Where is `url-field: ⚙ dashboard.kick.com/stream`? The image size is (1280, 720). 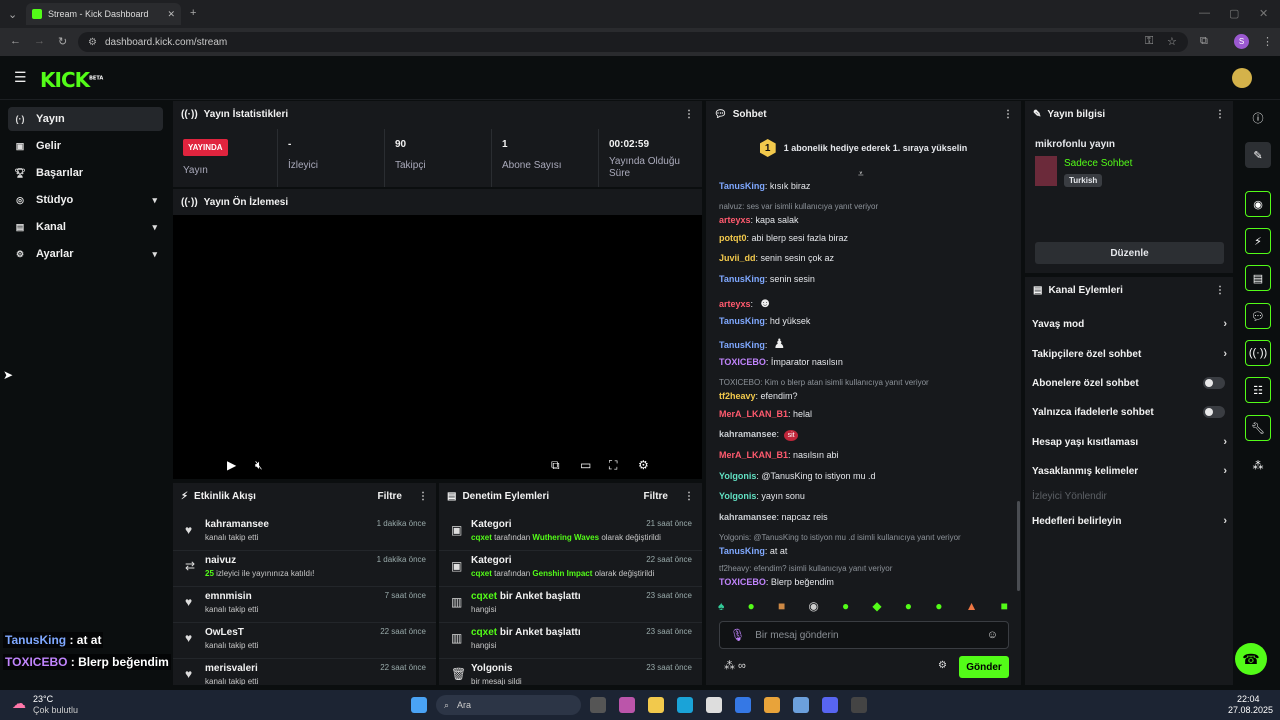
url-field: ⚙ dashboard.kick.com/stream is located at coordinates (633, 42).